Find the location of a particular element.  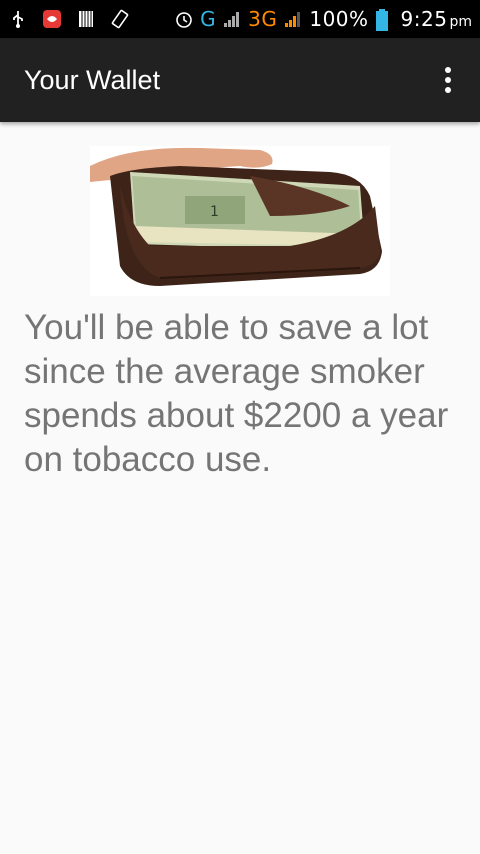

rotate-icon is located at coordinates (120, 19).